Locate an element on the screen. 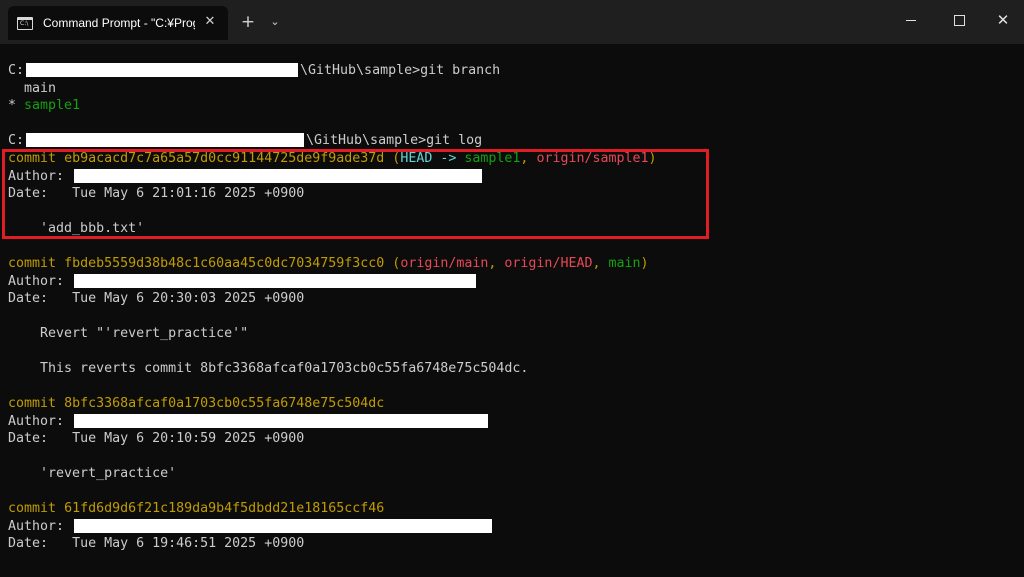 Image resolution: width=1024 pixels, height=577 pixels. commit-hash: 61fd6d9d6f21c189da9b4f5dbdd21e18165ccf46 is located at coordinates (224, 508).